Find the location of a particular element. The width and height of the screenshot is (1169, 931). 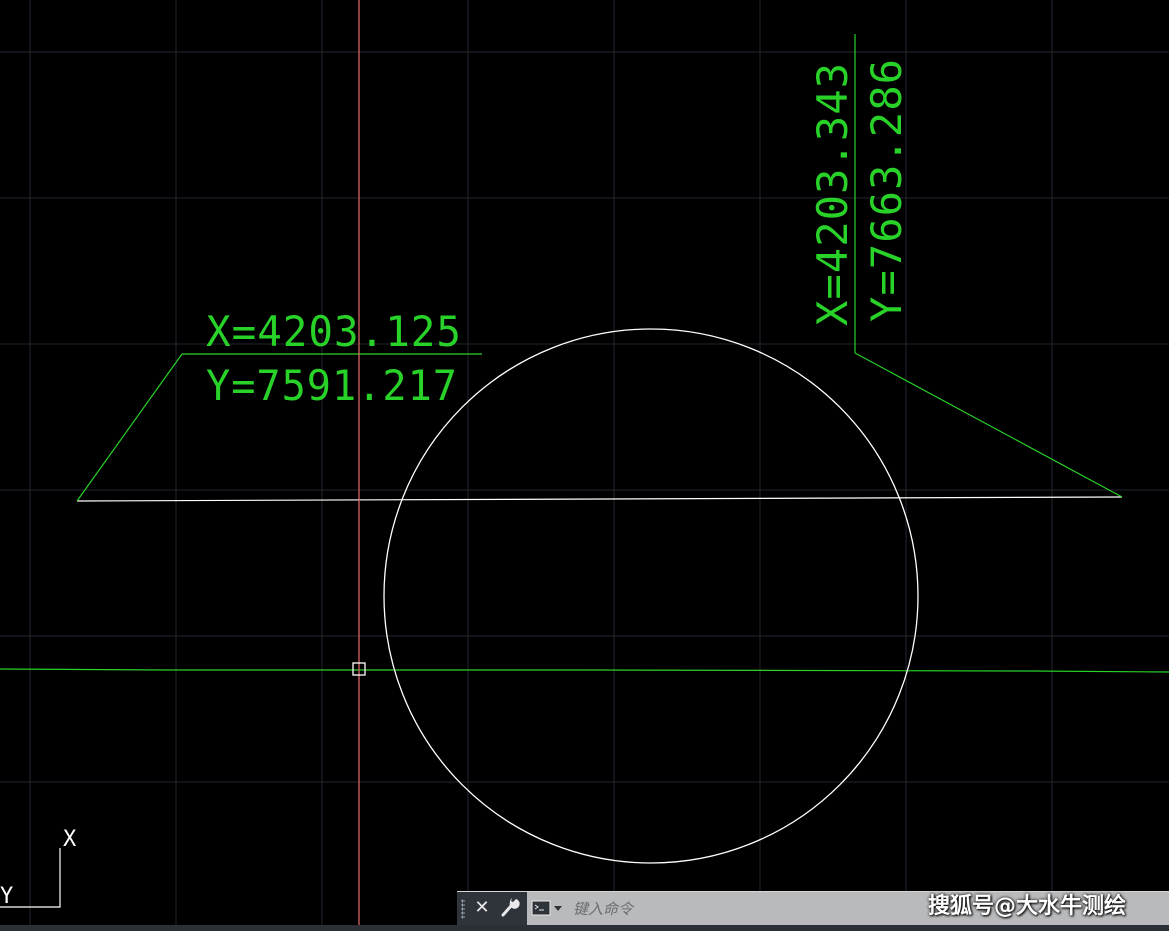

drag-grip-handle is located at coordinates (463, 909).